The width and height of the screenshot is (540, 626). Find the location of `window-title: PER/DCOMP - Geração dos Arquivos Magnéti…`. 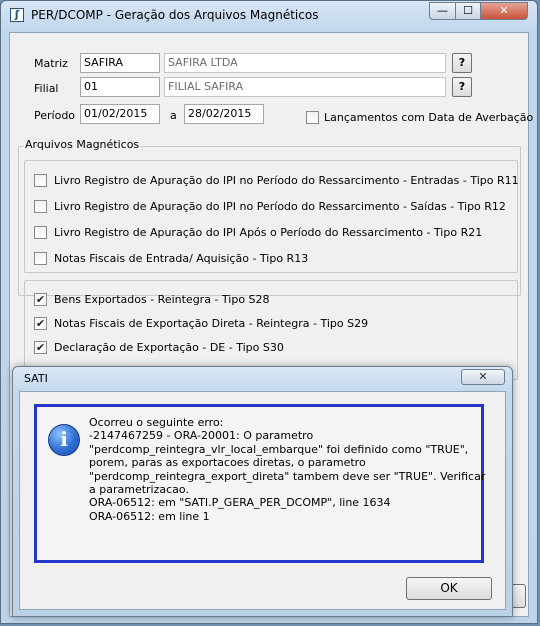

window-title: PER/DCOMP - Geração dos Arquivos Magnéti… is located at coordinates (175, 15).